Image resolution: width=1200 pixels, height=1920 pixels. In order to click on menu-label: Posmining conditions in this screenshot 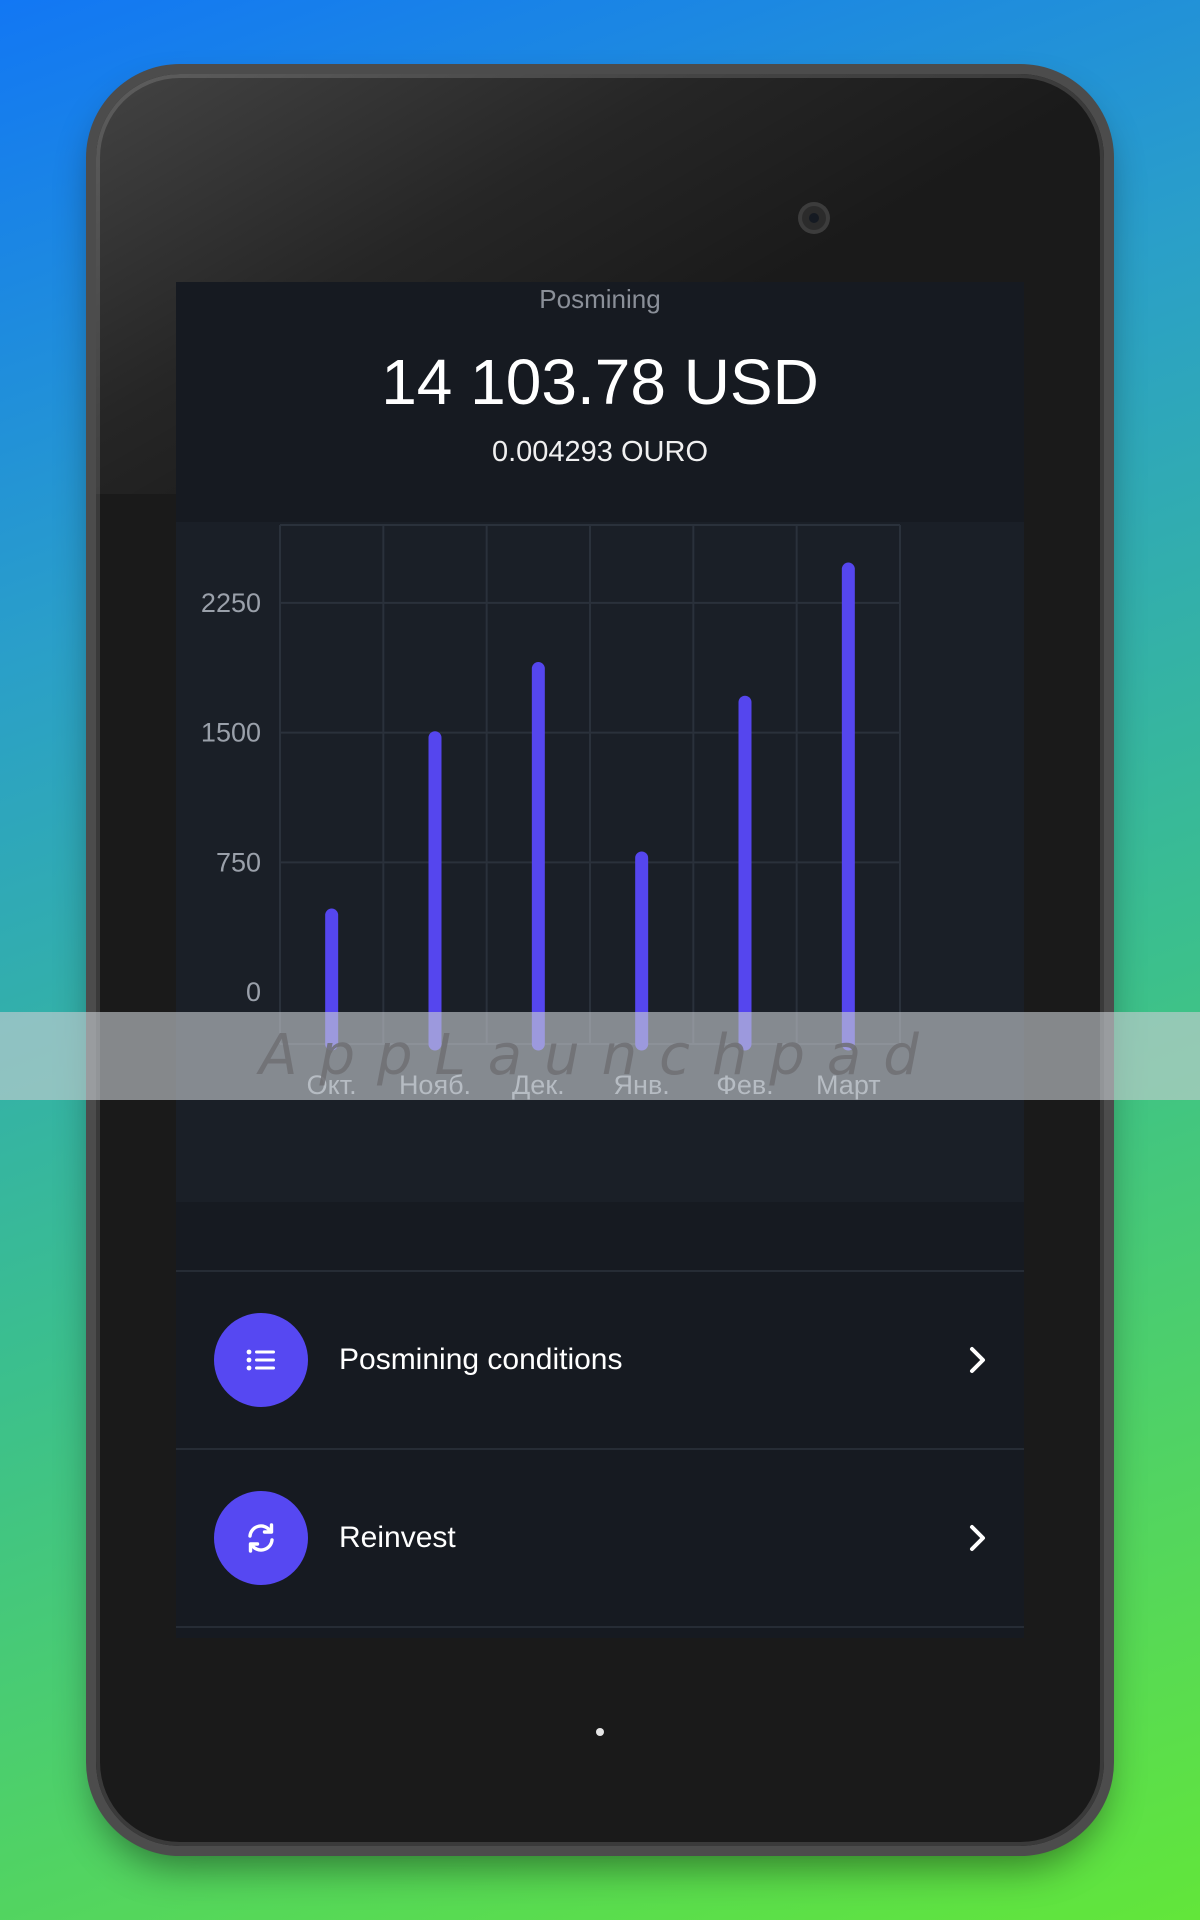, I will do `click(481, 1359)`.